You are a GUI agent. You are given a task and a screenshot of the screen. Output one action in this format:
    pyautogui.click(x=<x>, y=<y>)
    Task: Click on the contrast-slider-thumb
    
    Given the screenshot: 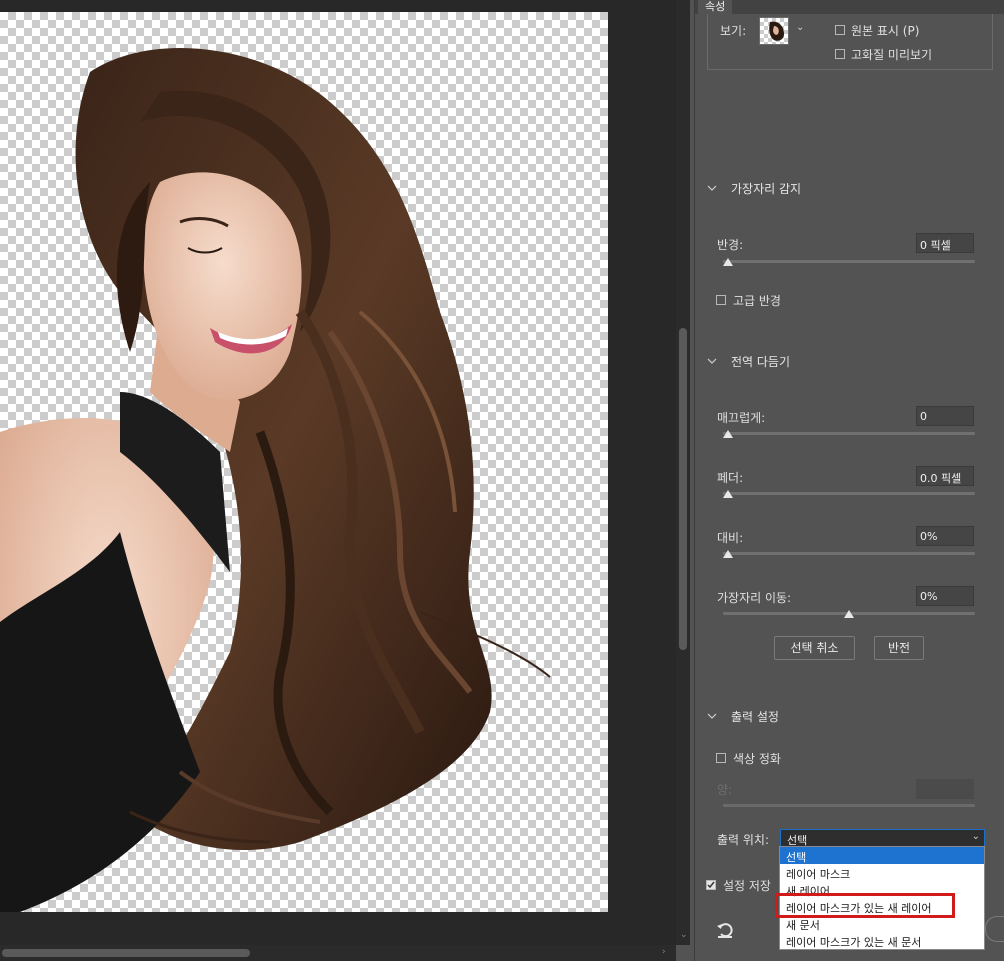 What is the action you would take?
    pyautogui.click(x=728, y=554)
    